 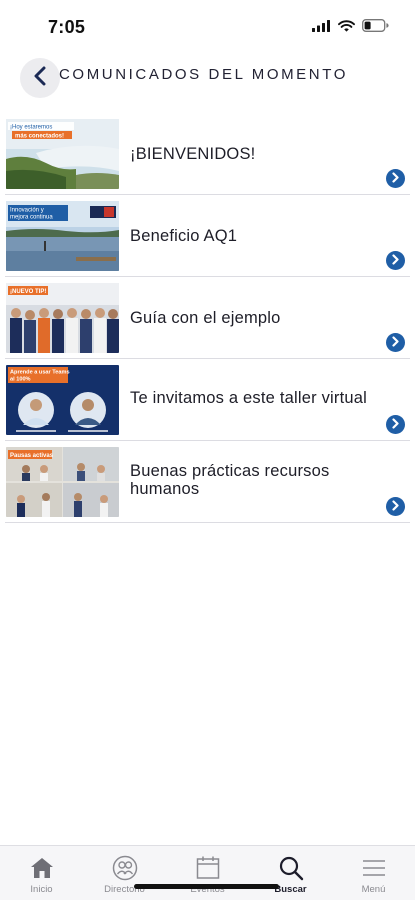 What do you see at coordinates (346, 28) in the screenshot?
I see `wifi-icon` at bounding box center [346, 28].